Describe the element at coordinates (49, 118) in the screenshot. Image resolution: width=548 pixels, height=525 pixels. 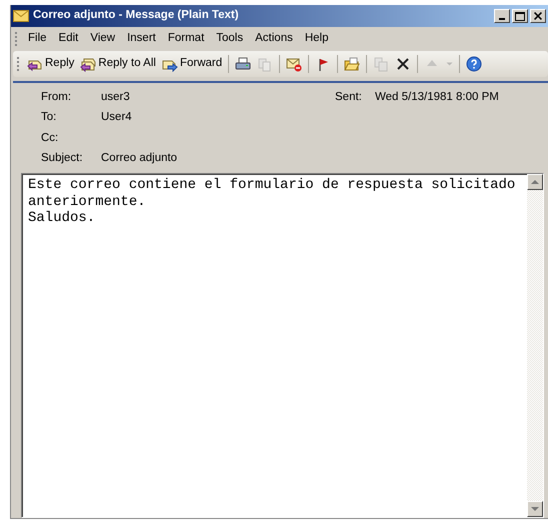
I see `field-label: To:` at that location.